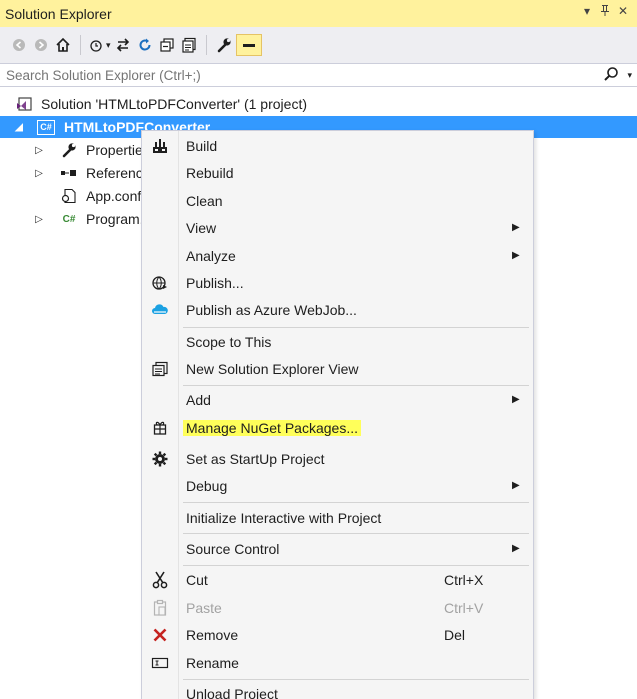 The height and width of the screenshot is (699, 637). What do you see at coordinates (232, 692) in the screenshot?
I see `menu-item-label: Unload Project` at bounding box center [232, 692].